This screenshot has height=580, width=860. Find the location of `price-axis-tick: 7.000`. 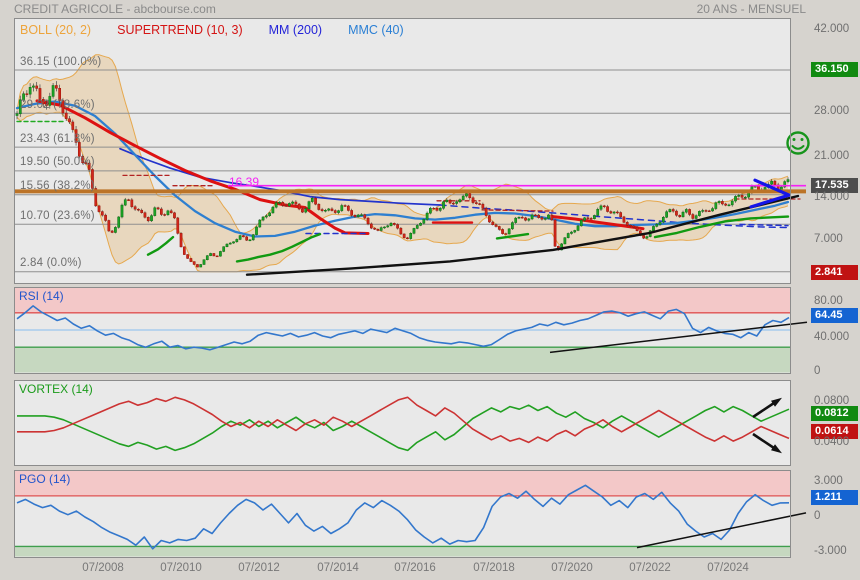

price-axis-tick: 7.000 is located at coordinates (828, 239).